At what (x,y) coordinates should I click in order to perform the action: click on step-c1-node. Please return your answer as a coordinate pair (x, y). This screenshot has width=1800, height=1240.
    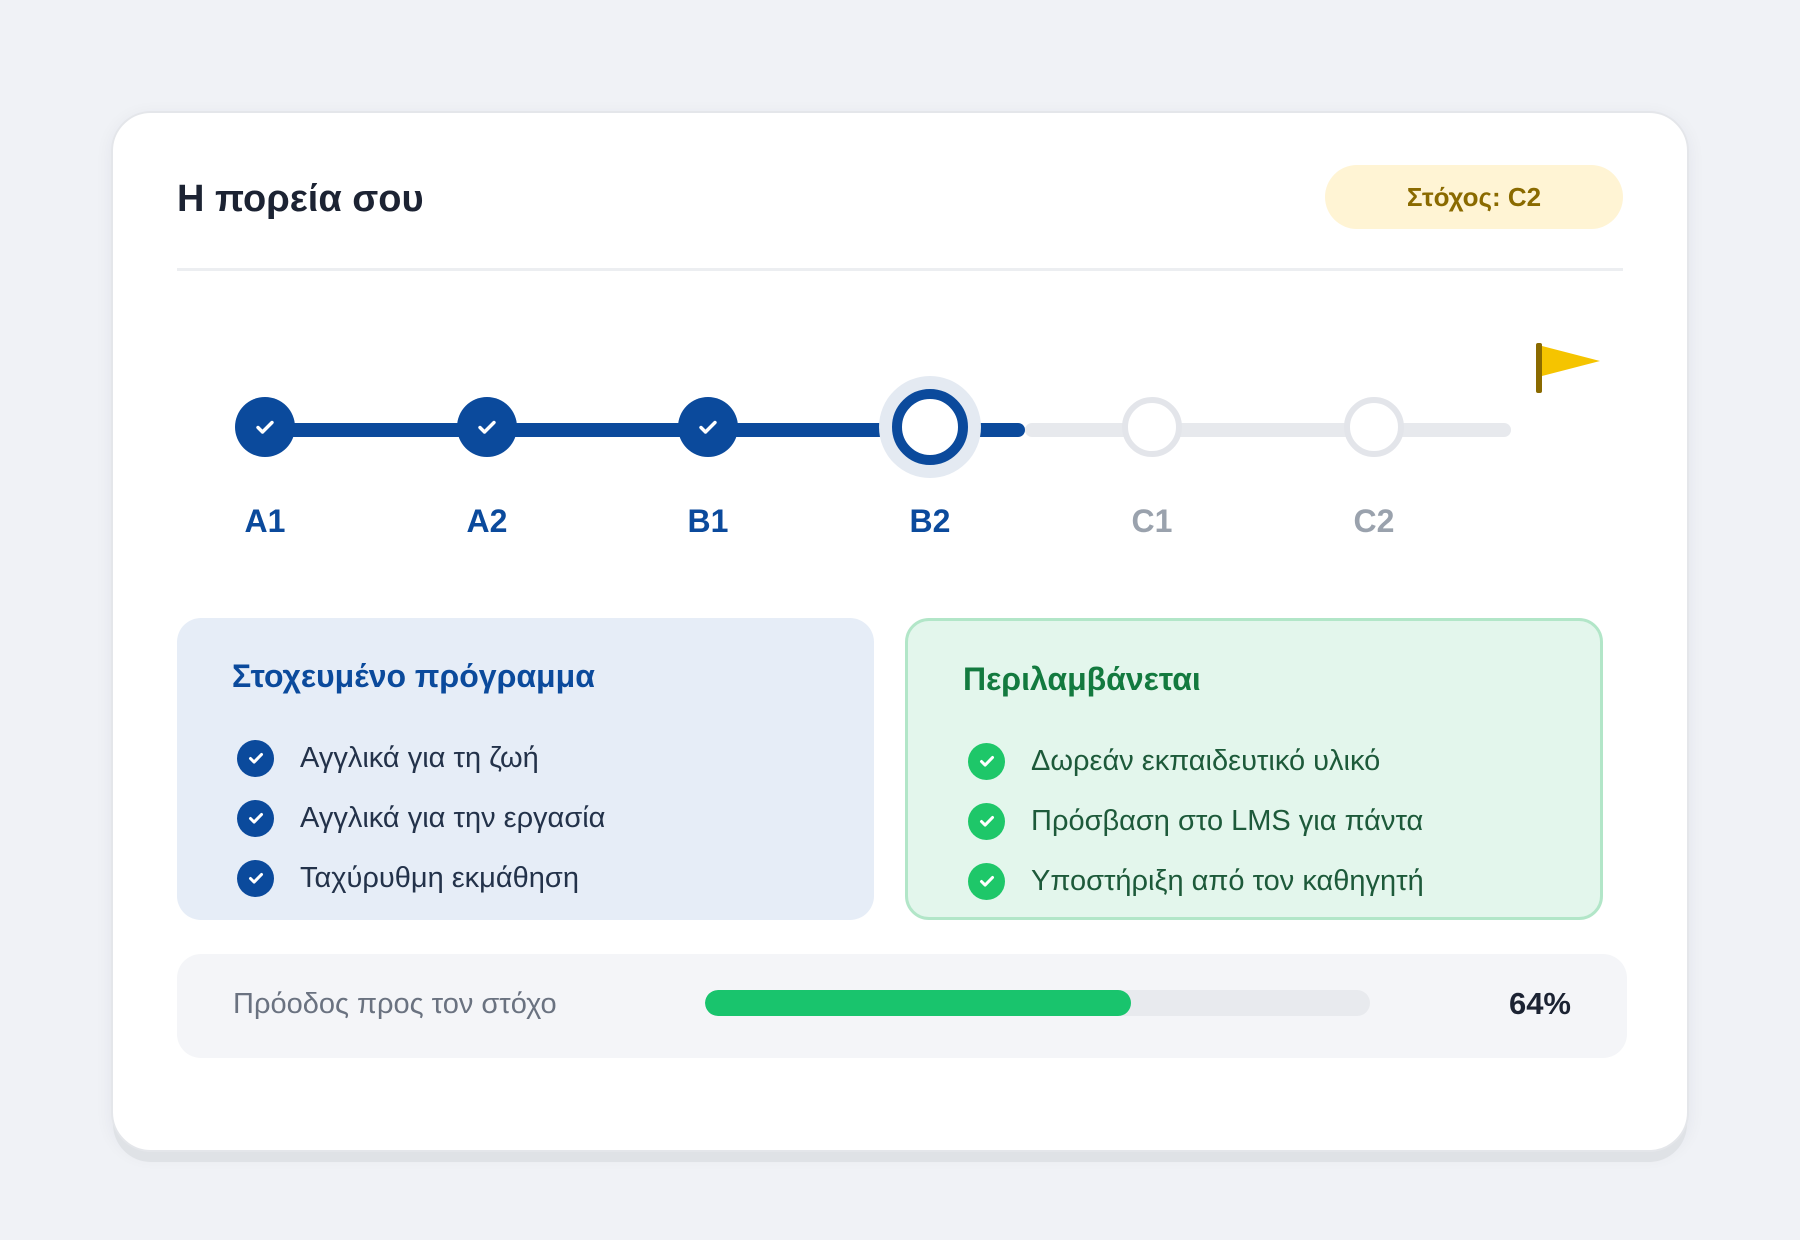
    Looking at the image, I should click on (1152, 427).